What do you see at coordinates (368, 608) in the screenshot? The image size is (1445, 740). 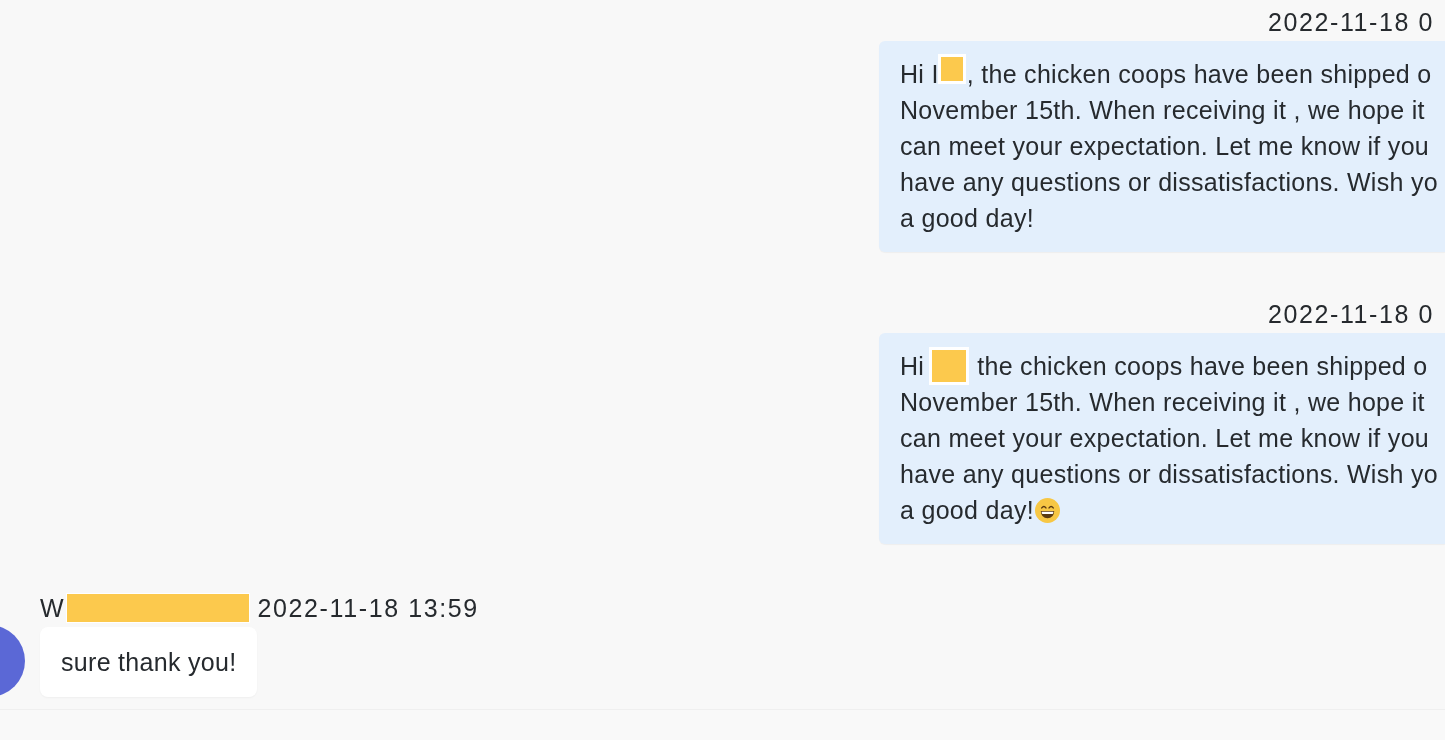 I see `timestamp: 2022-11-18 13:59` at bounding box center [368, 608].